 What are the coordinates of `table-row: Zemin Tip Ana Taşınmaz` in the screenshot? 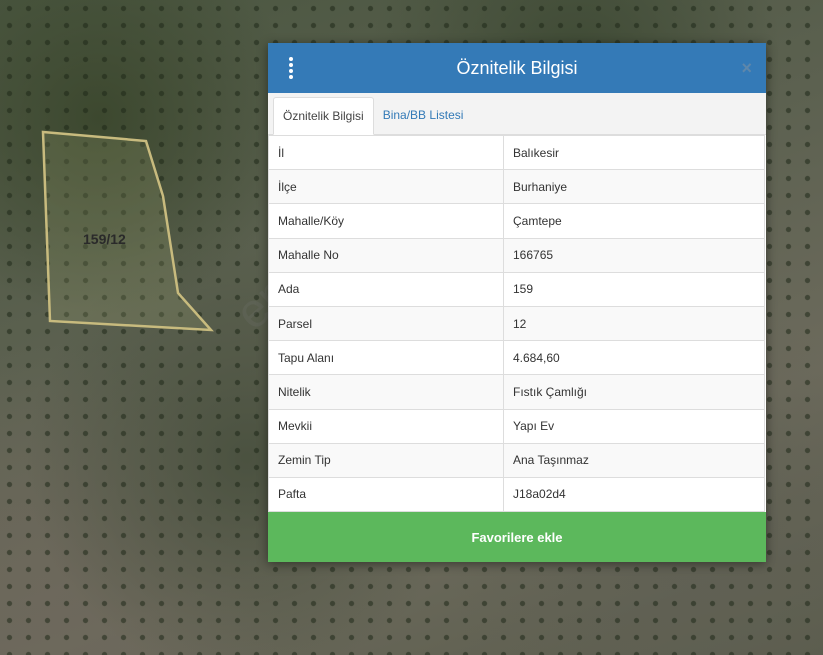 It's located at (516, 460).